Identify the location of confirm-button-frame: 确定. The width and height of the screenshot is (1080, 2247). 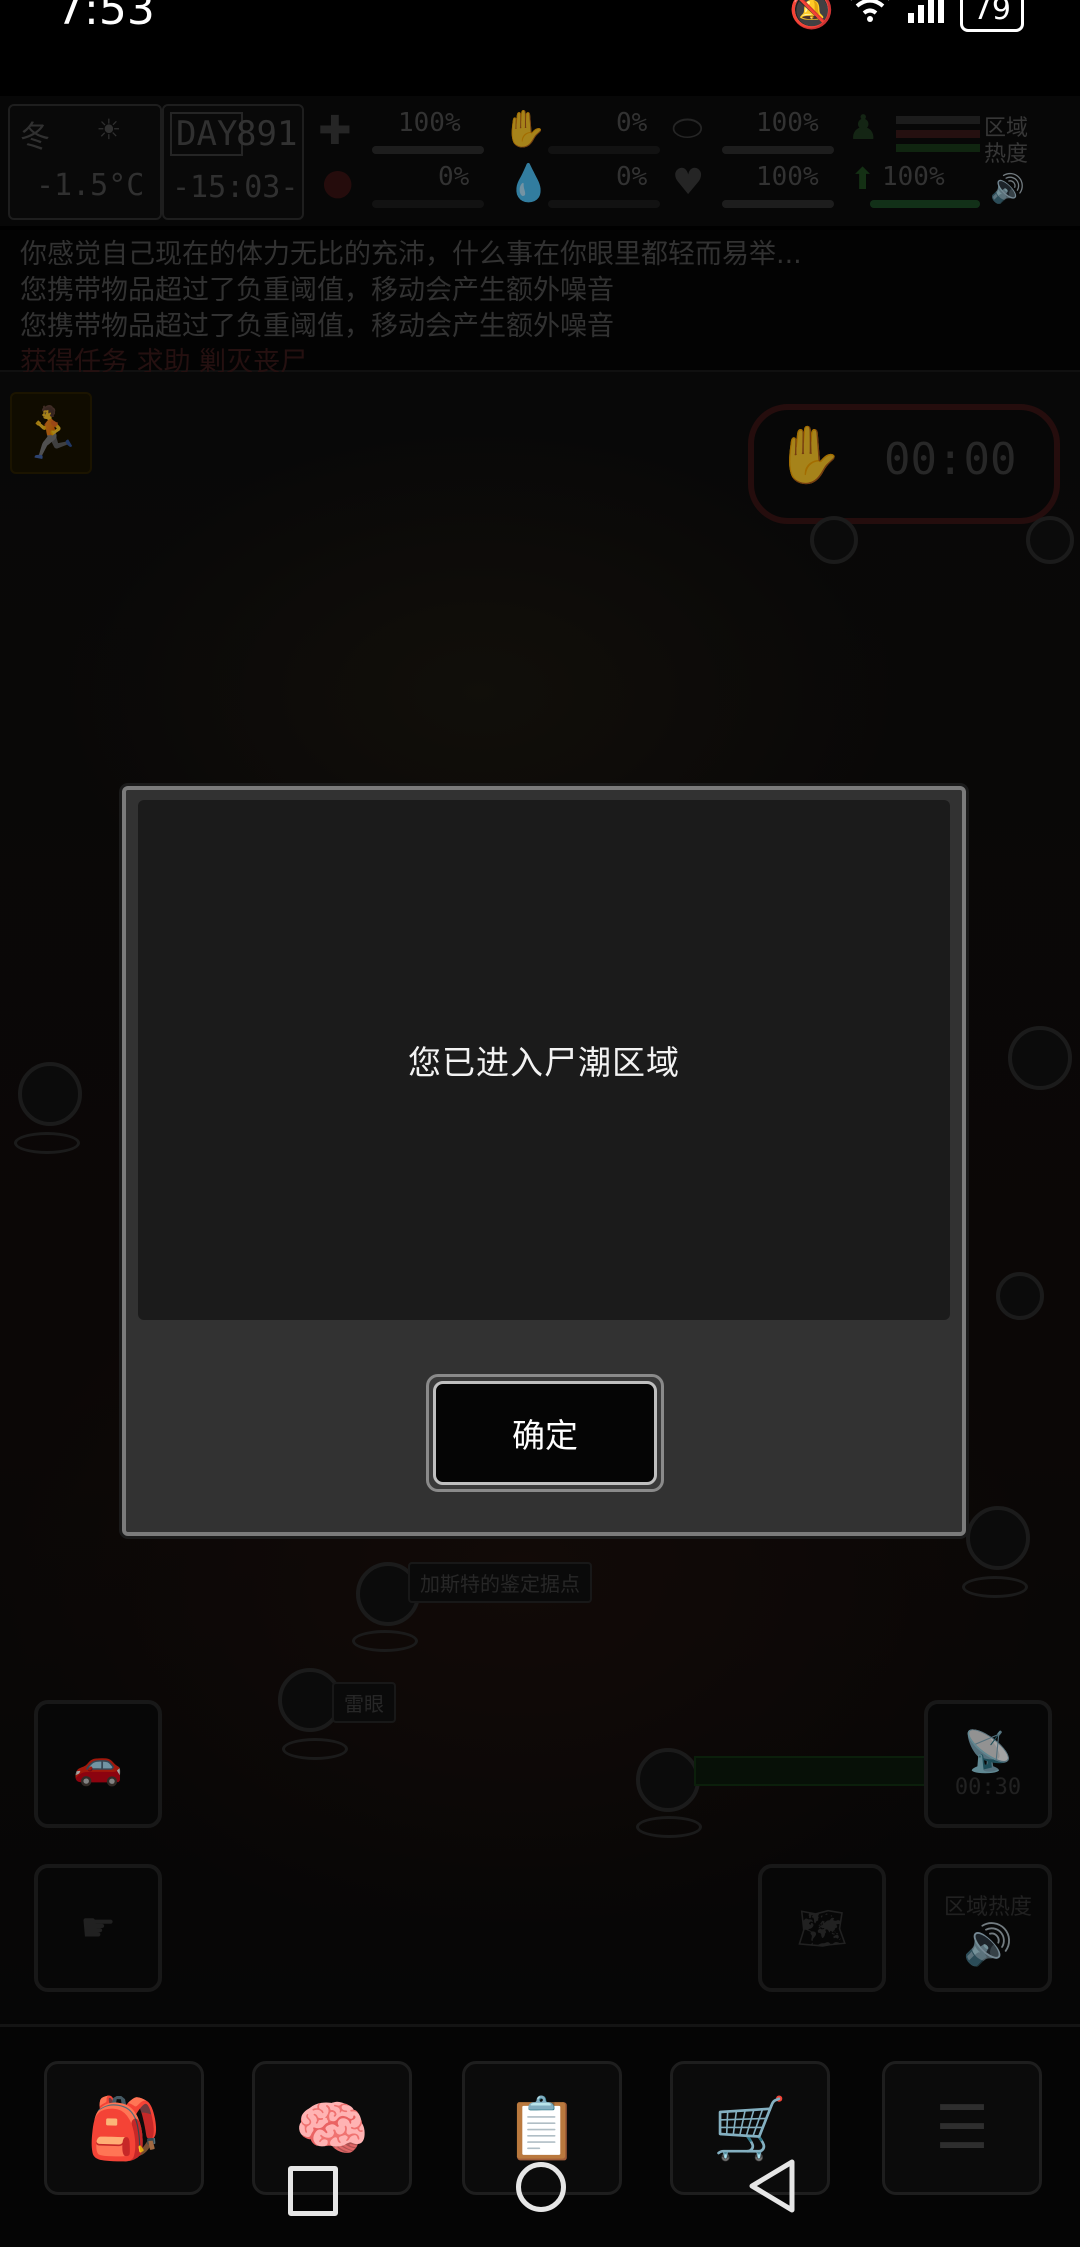
(545, 1433).